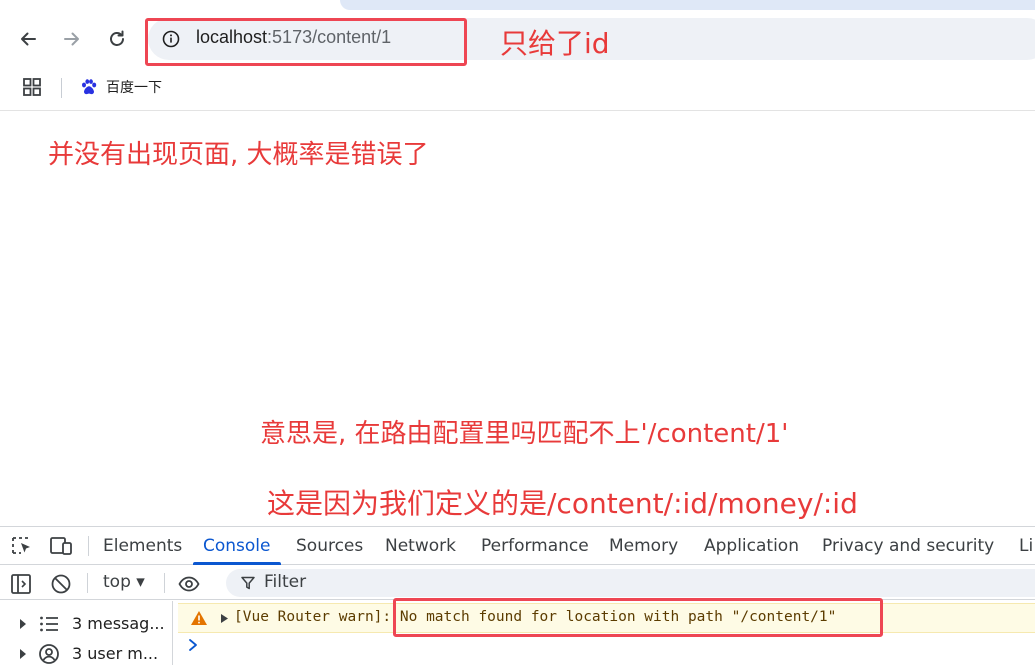  I want to click on annotation-meaning: 意思是, 在路由配置里吗匹配不上'/content/1', so click(524, 434).